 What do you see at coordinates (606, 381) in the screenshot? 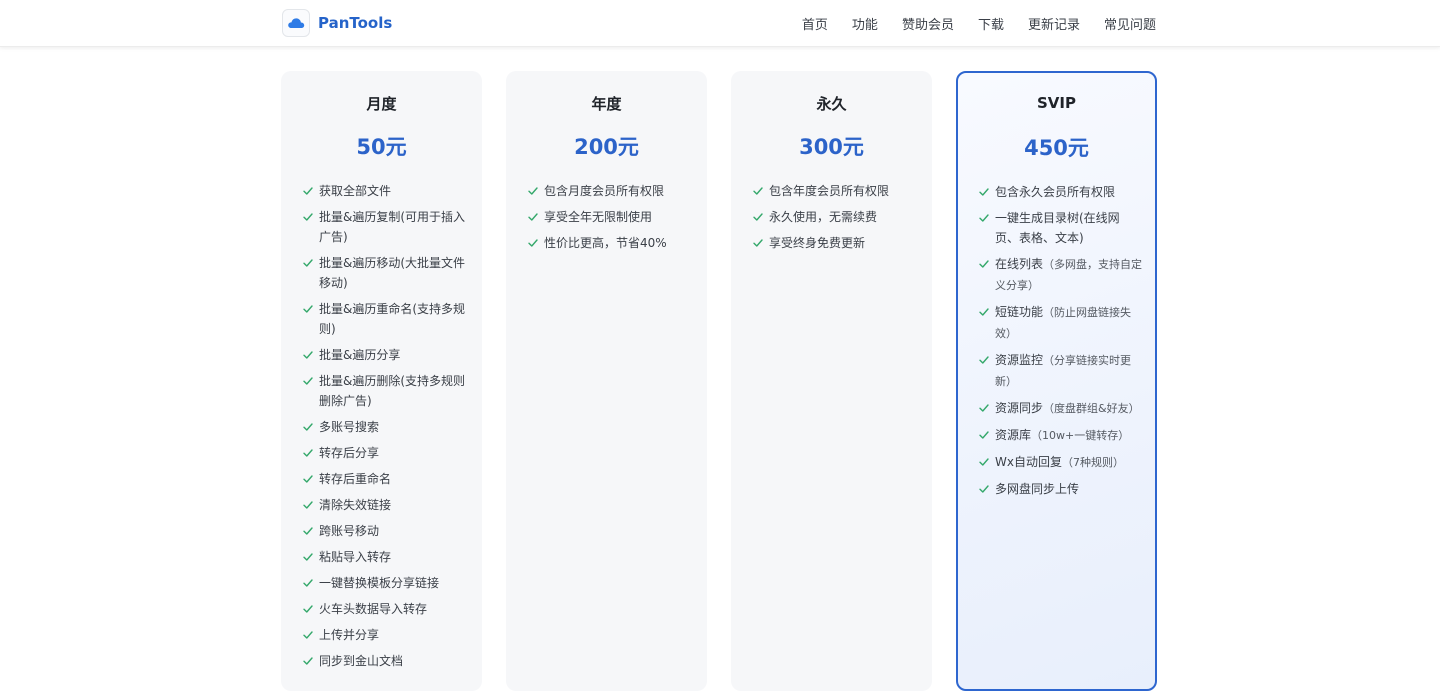
I see `plan-card: 年度 200元 包含月度会员所有权限 享受全年无限制使用 性价比更高，节省40%` at bounding box center [606, 381].